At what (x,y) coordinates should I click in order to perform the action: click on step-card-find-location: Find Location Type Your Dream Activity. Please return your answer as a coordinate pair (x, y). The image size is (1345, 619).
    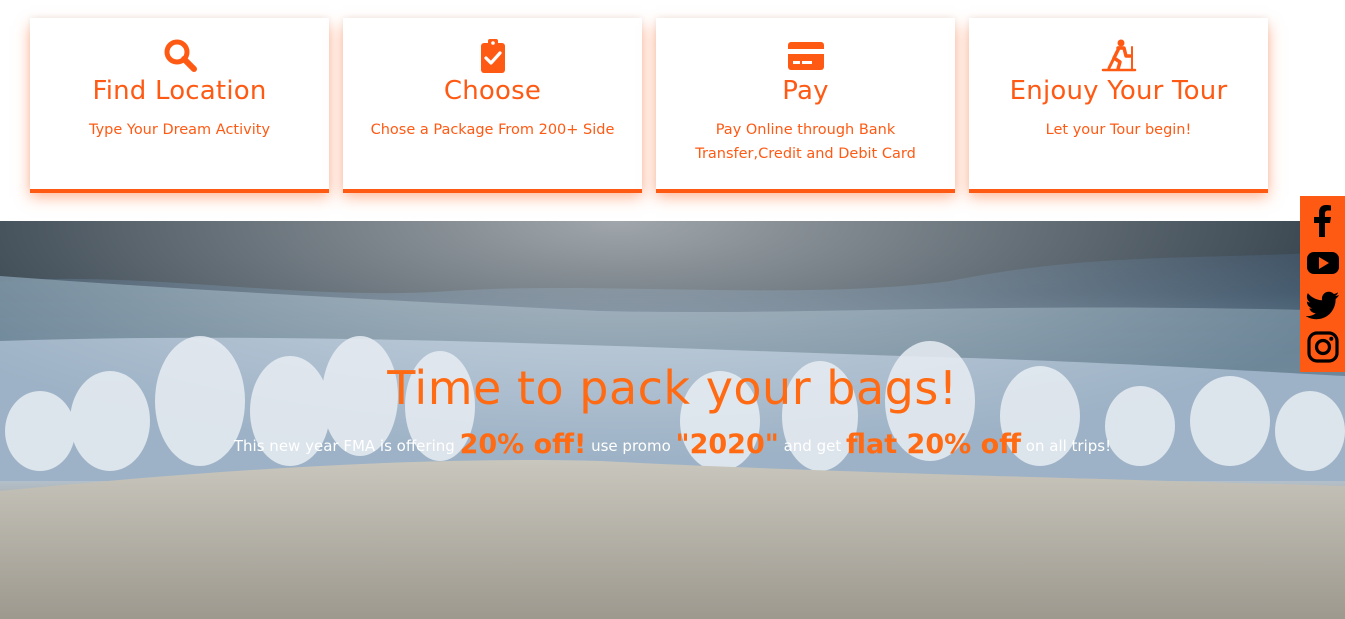
    Looking at the image, I should click on (179, 103).